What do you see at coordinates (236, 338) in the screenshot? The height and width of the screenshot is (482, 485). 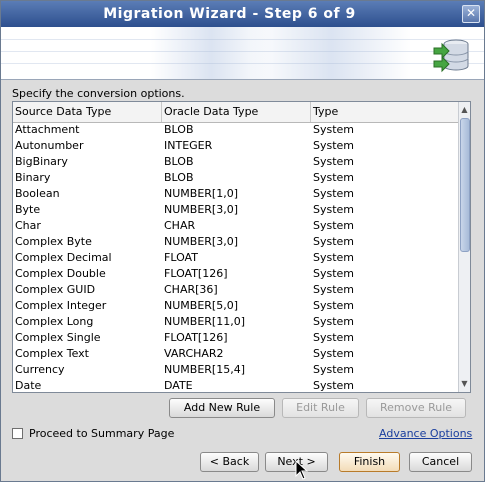 I see `table-row: Complex Single FLOAT[126] System` at bounding box center [236, 338].